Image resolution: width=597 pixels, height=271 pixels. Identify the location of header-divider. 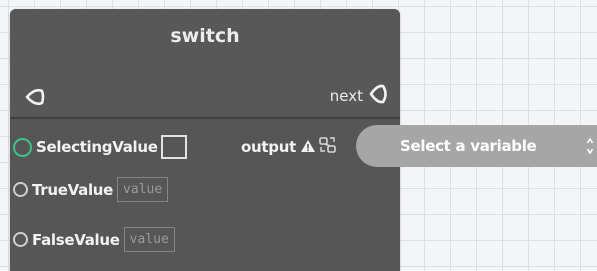
(205, 118).